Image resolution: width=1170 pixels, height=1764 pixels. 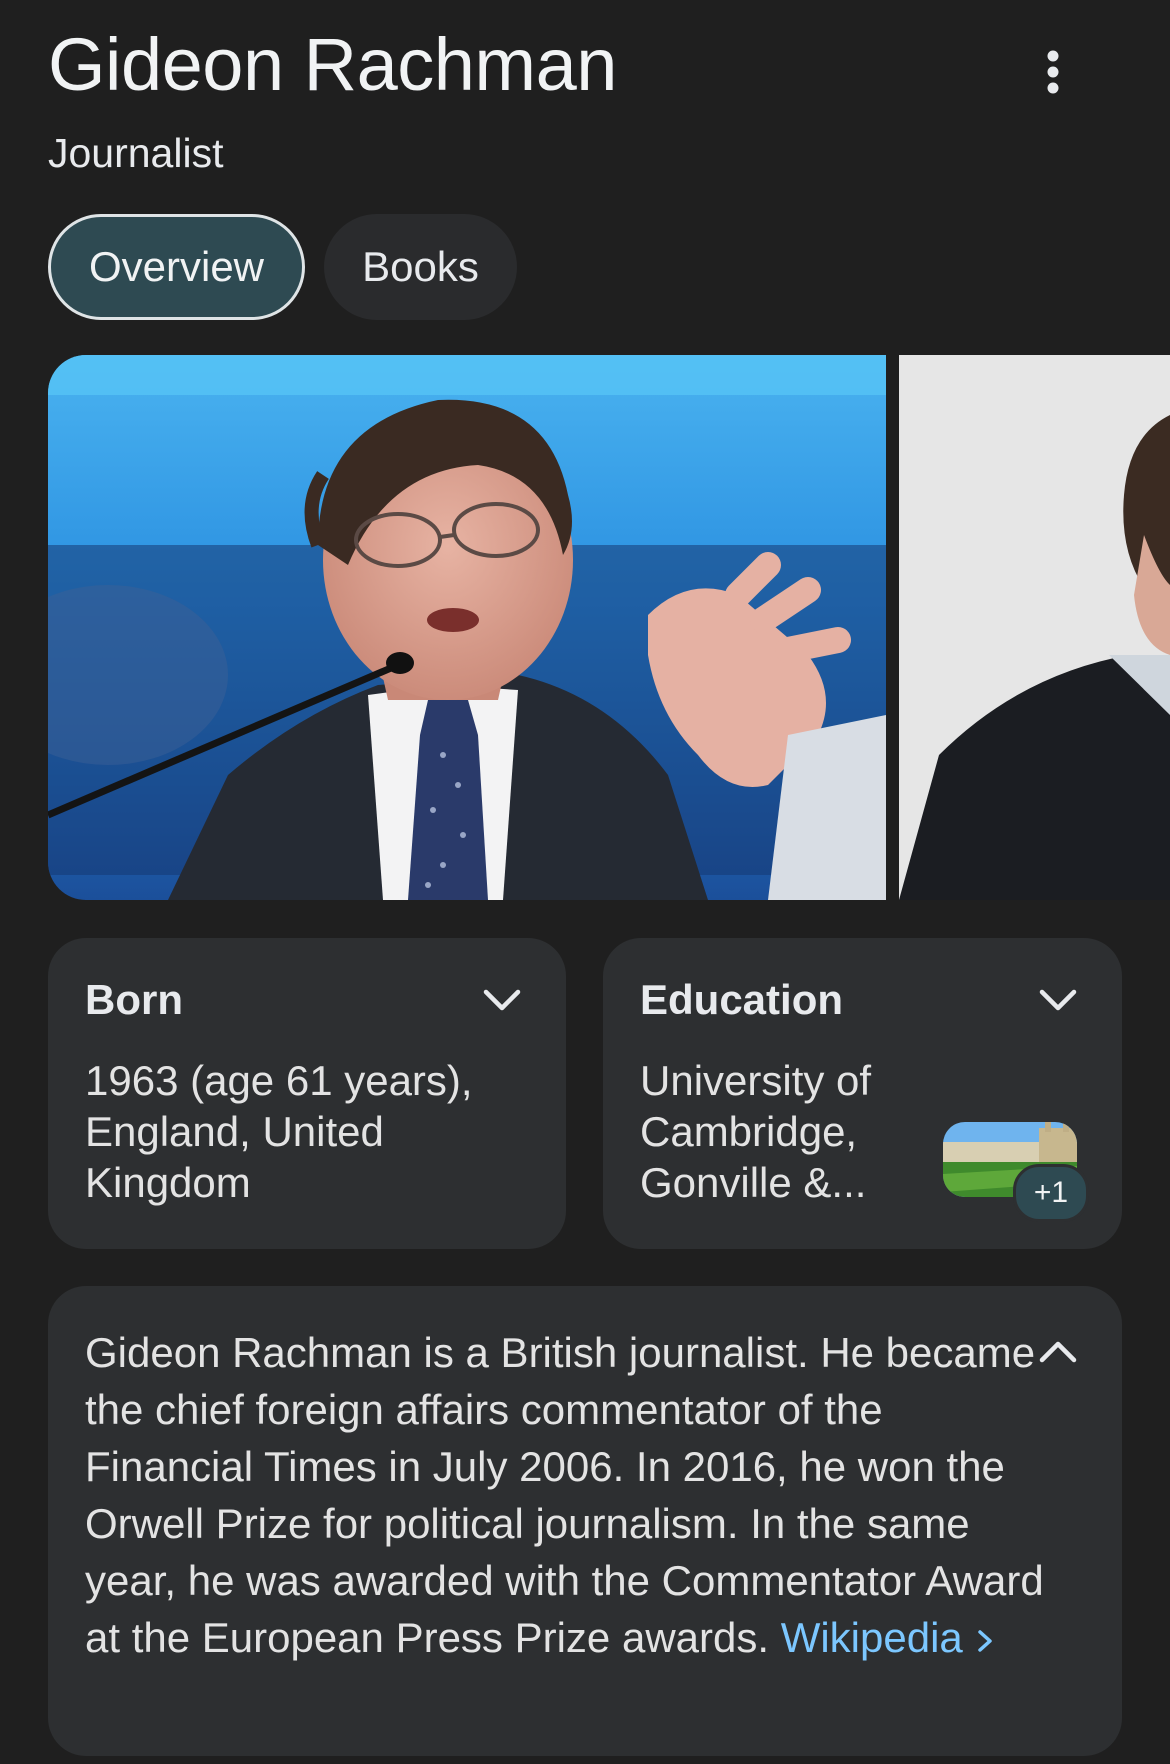 I want to click on wikipedia-link-label: Wikipedia, so click(x=871, y=1637).